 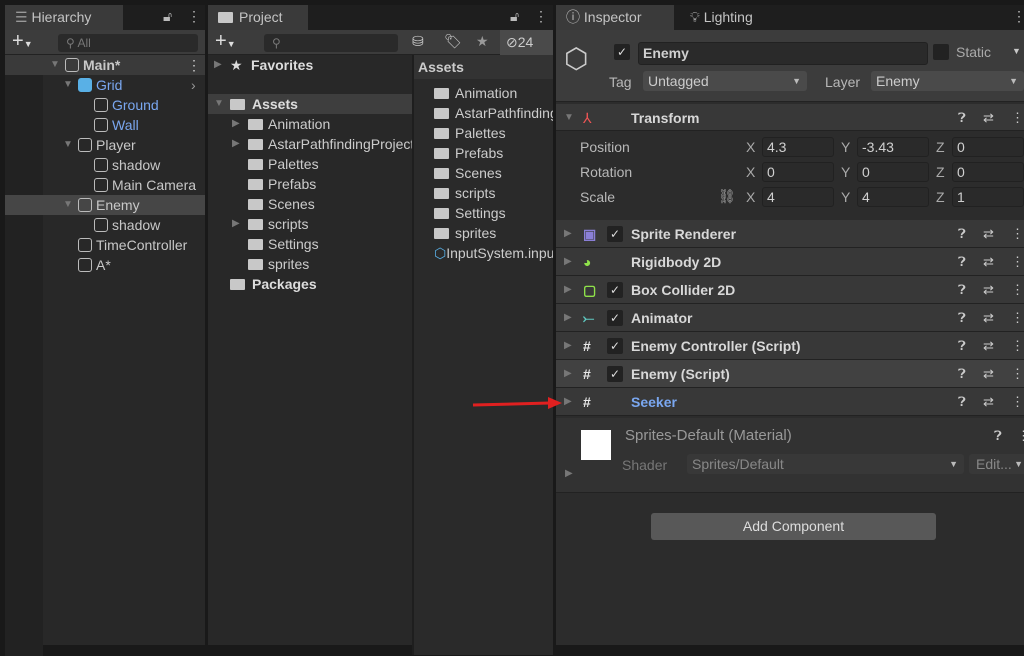 What do you see at coordinates (310, 244) in the screenshot?
I see `project-folder: Settings` at bounding box center [310, 244].